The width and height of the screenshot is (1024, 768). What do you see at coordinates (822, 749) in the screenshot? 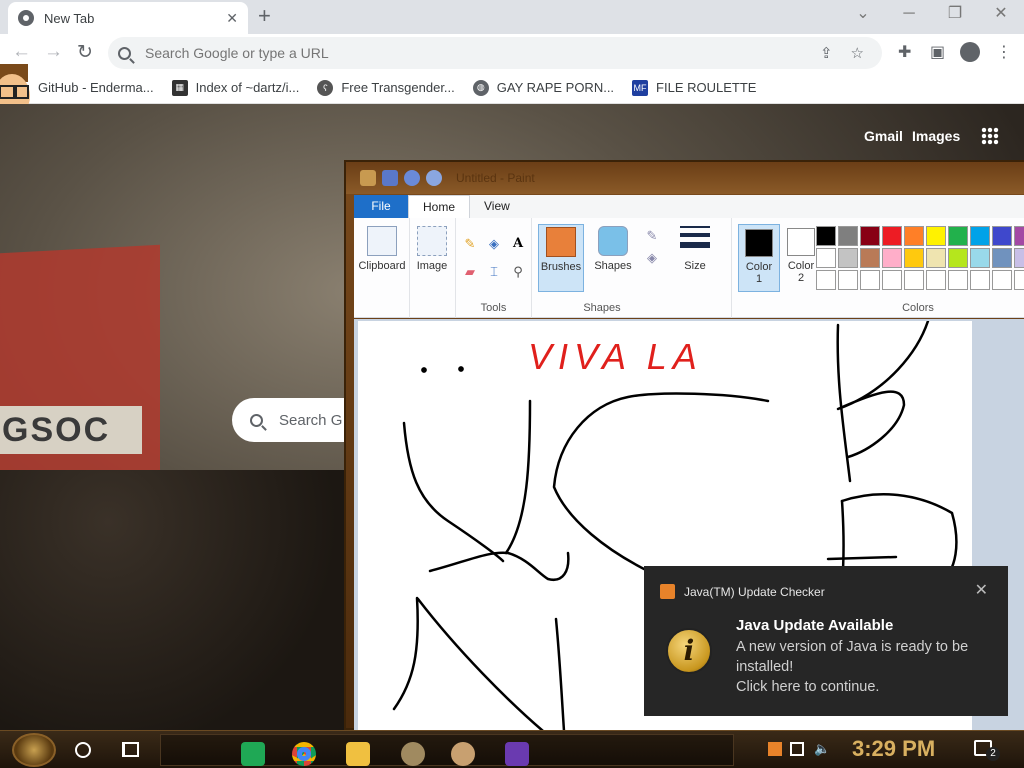
I see `volume-muted-icon: 🔈` at bounding box center [822, 749].